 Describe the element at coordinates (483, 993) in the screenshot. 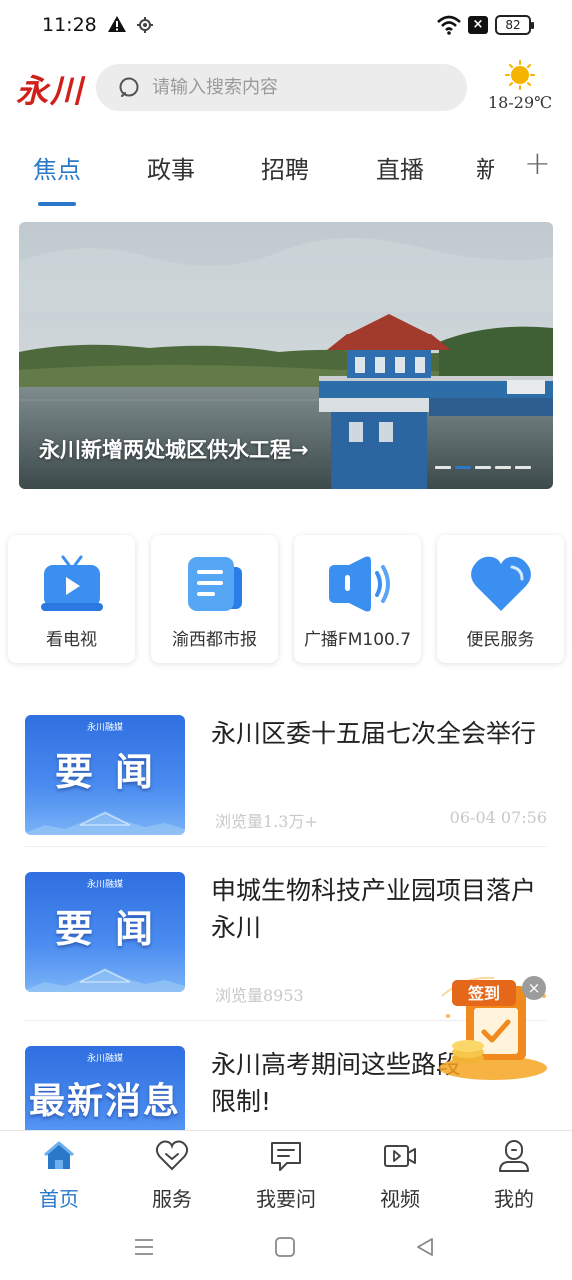

I see `signin-label: 签到` at that location.